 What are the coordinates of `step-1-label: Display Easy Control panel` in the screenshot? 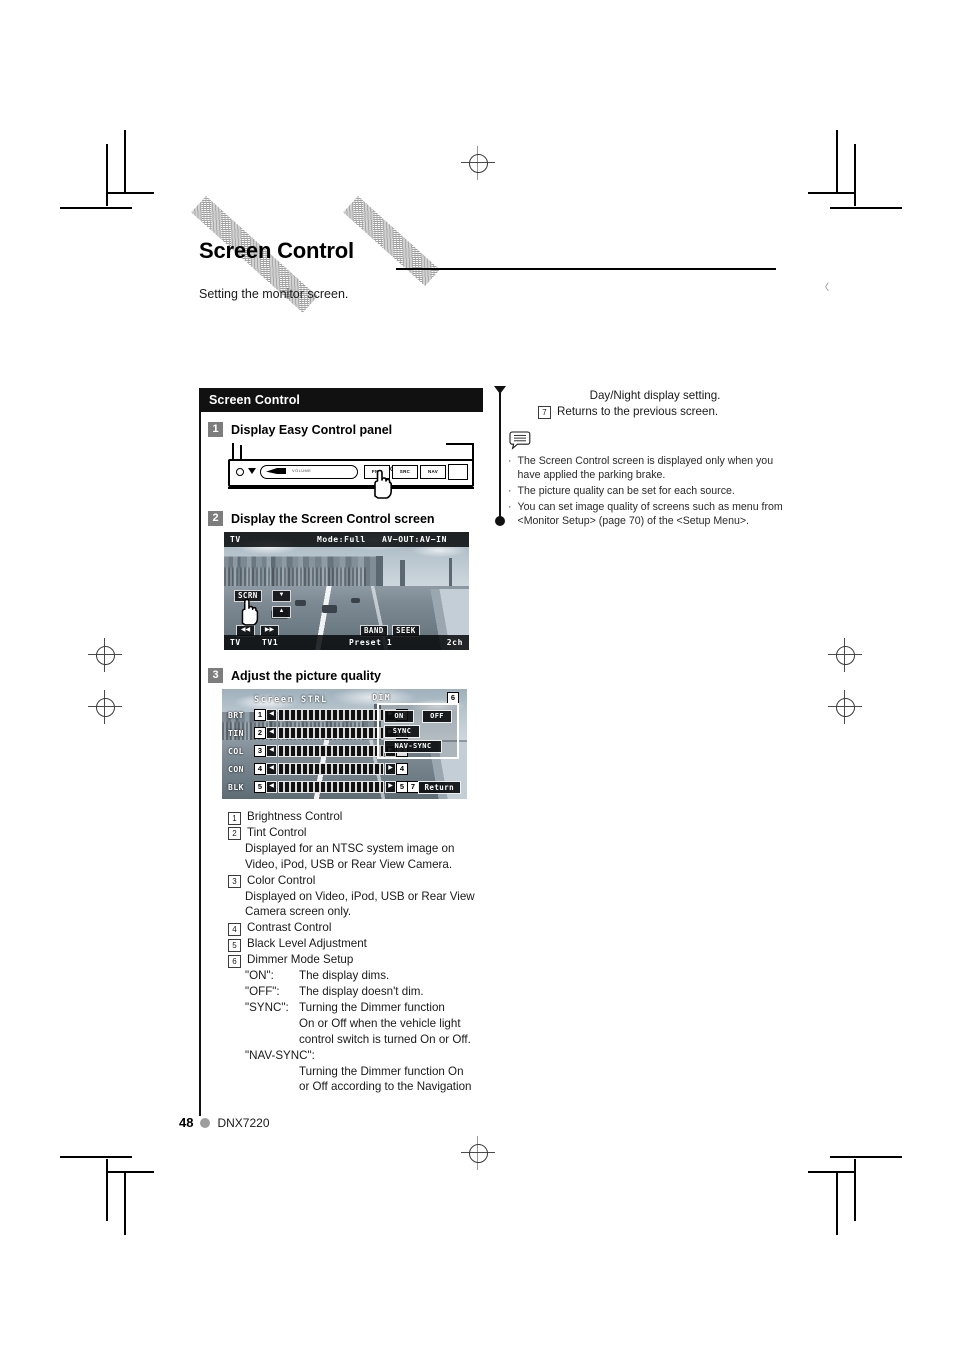 It's located at (312, 429).